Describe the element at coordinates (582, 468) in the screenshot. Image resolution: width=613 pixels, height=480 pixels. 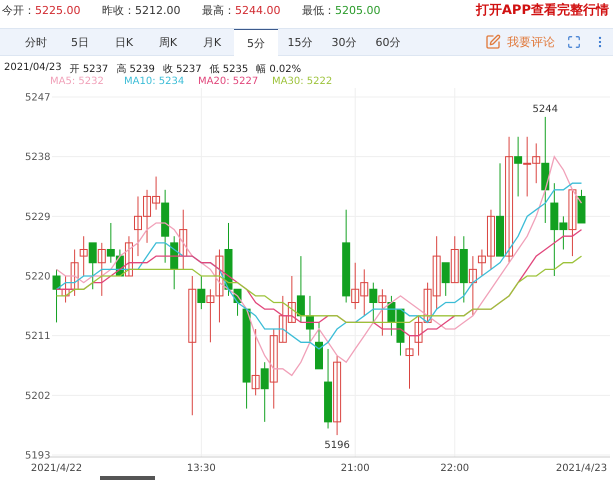
I see `x-axis-label: 2021/4/23` at that location.